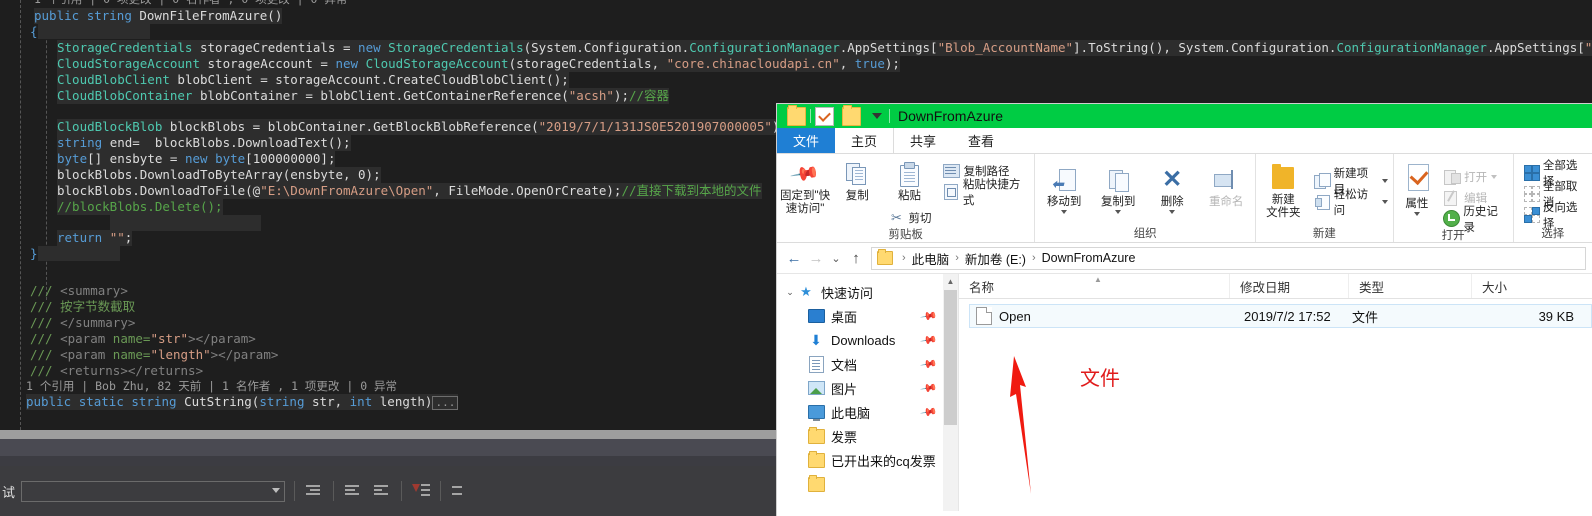 The width and height of the screenshot is (1592, 516). What do you see at coordinates (816, 339) in the screenshot?
I see `download-icon: ⬇` at bounding box center [816, 339].